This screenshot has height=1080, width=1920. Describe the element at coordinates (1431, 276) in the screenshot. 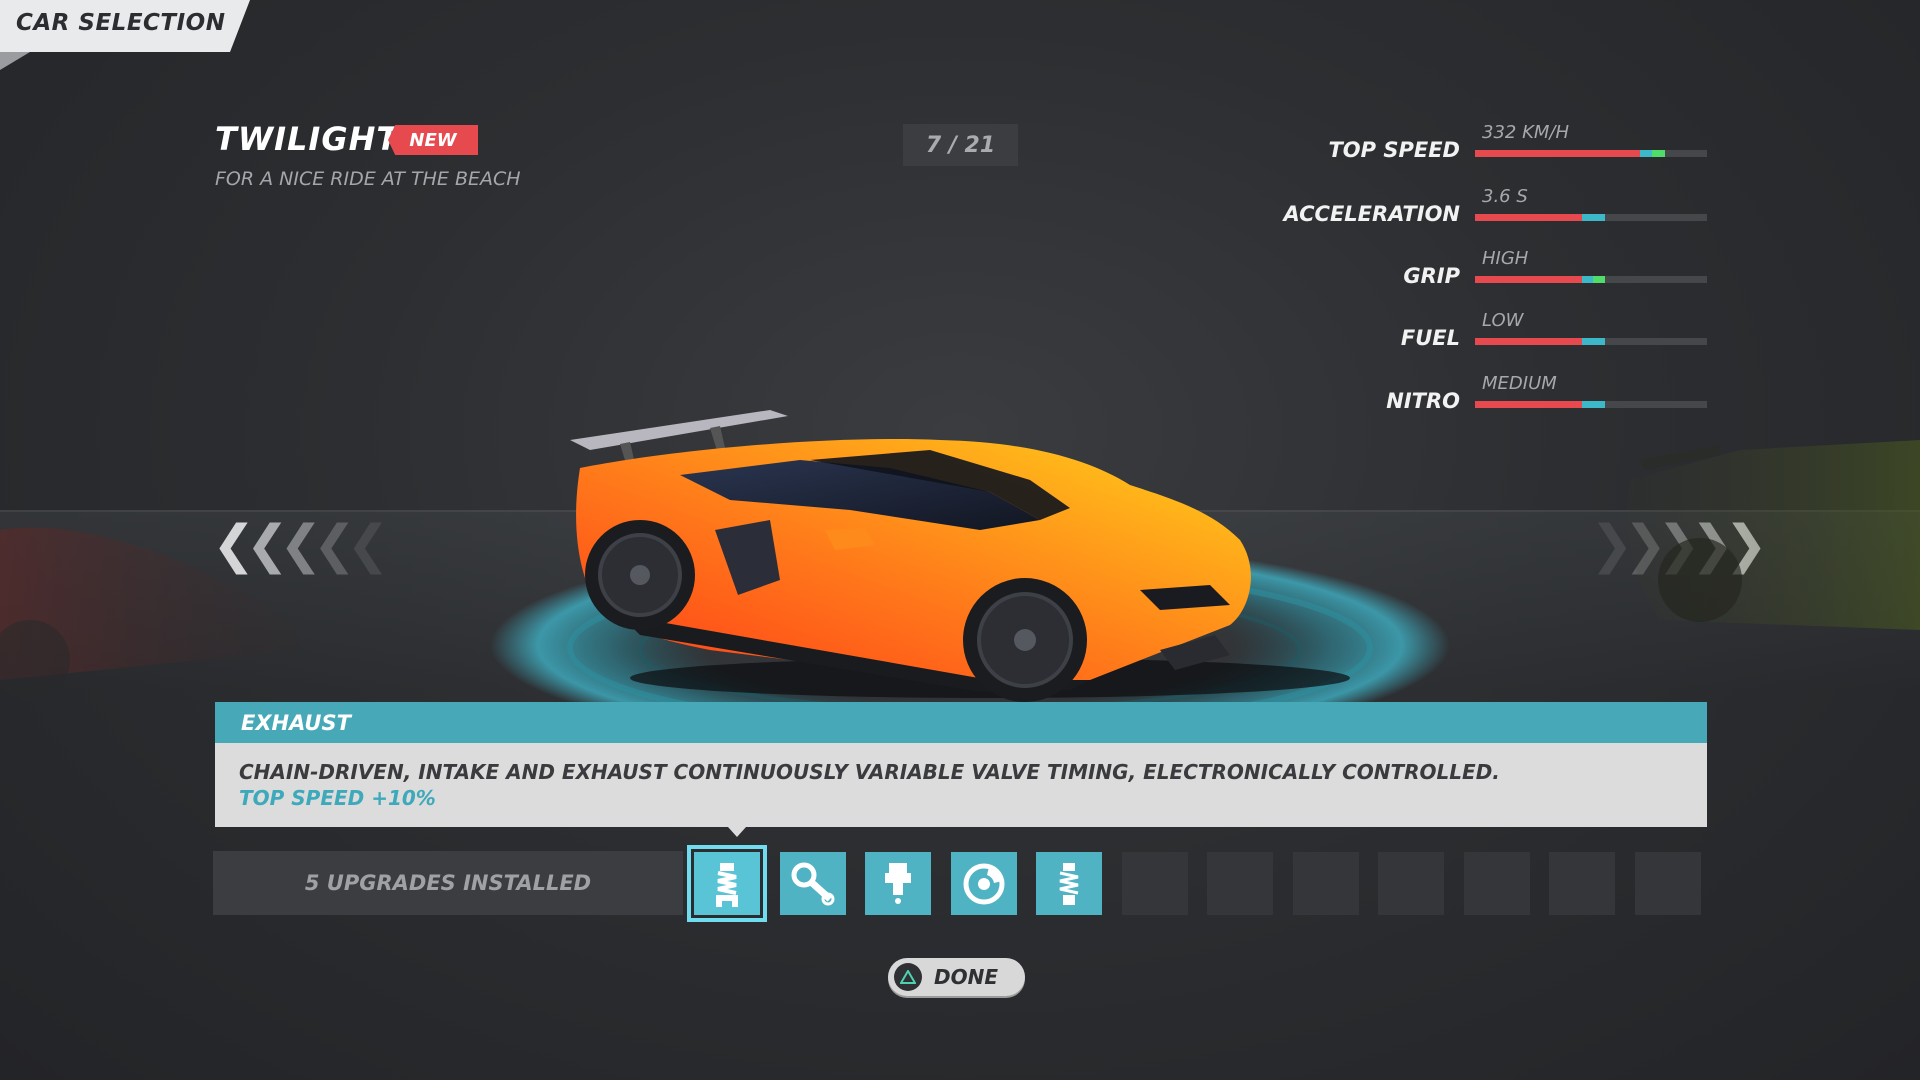

I see `stat-label: GRIP` at that location.